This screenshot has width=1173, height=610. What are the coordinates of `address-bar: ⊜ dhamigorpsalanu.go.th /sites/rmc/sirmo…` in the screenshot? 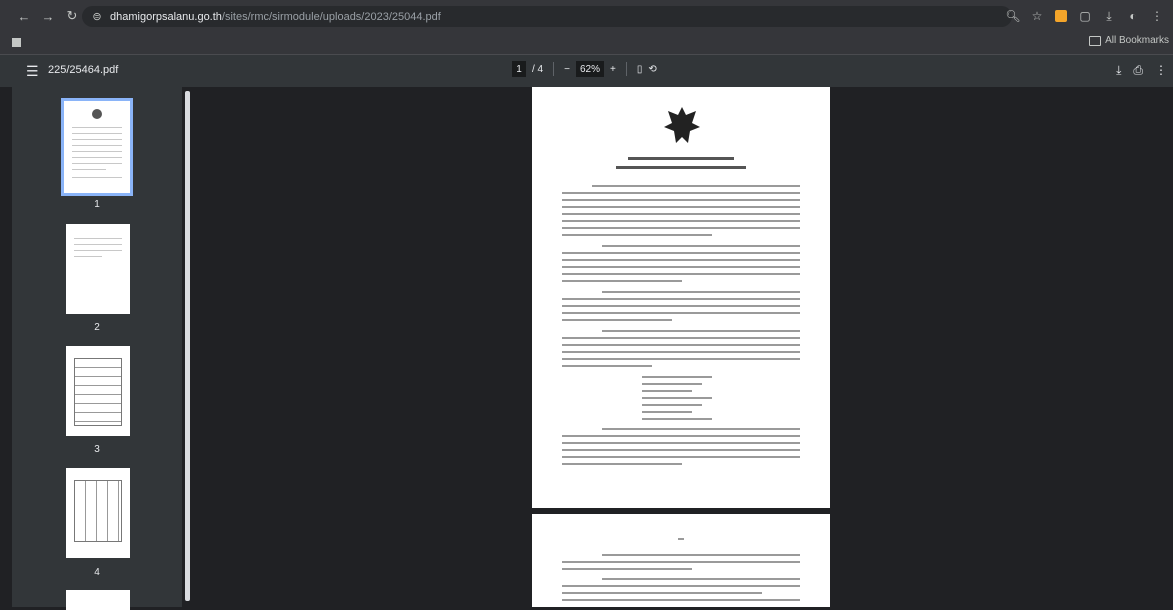 It's located at (547, 16).